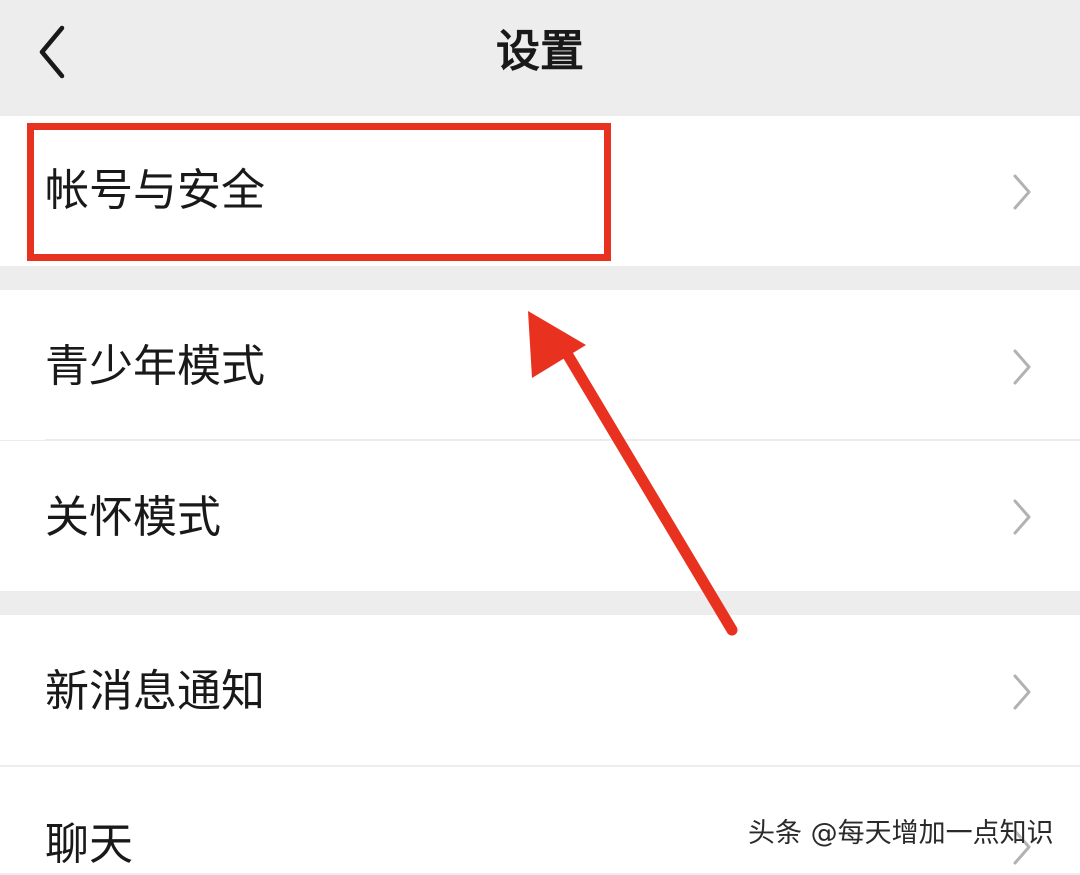  What do you see at coordinates (89, 844) in the screenshot?
I see `settings-item-label: 聊天` at bounding box center [89, 844].